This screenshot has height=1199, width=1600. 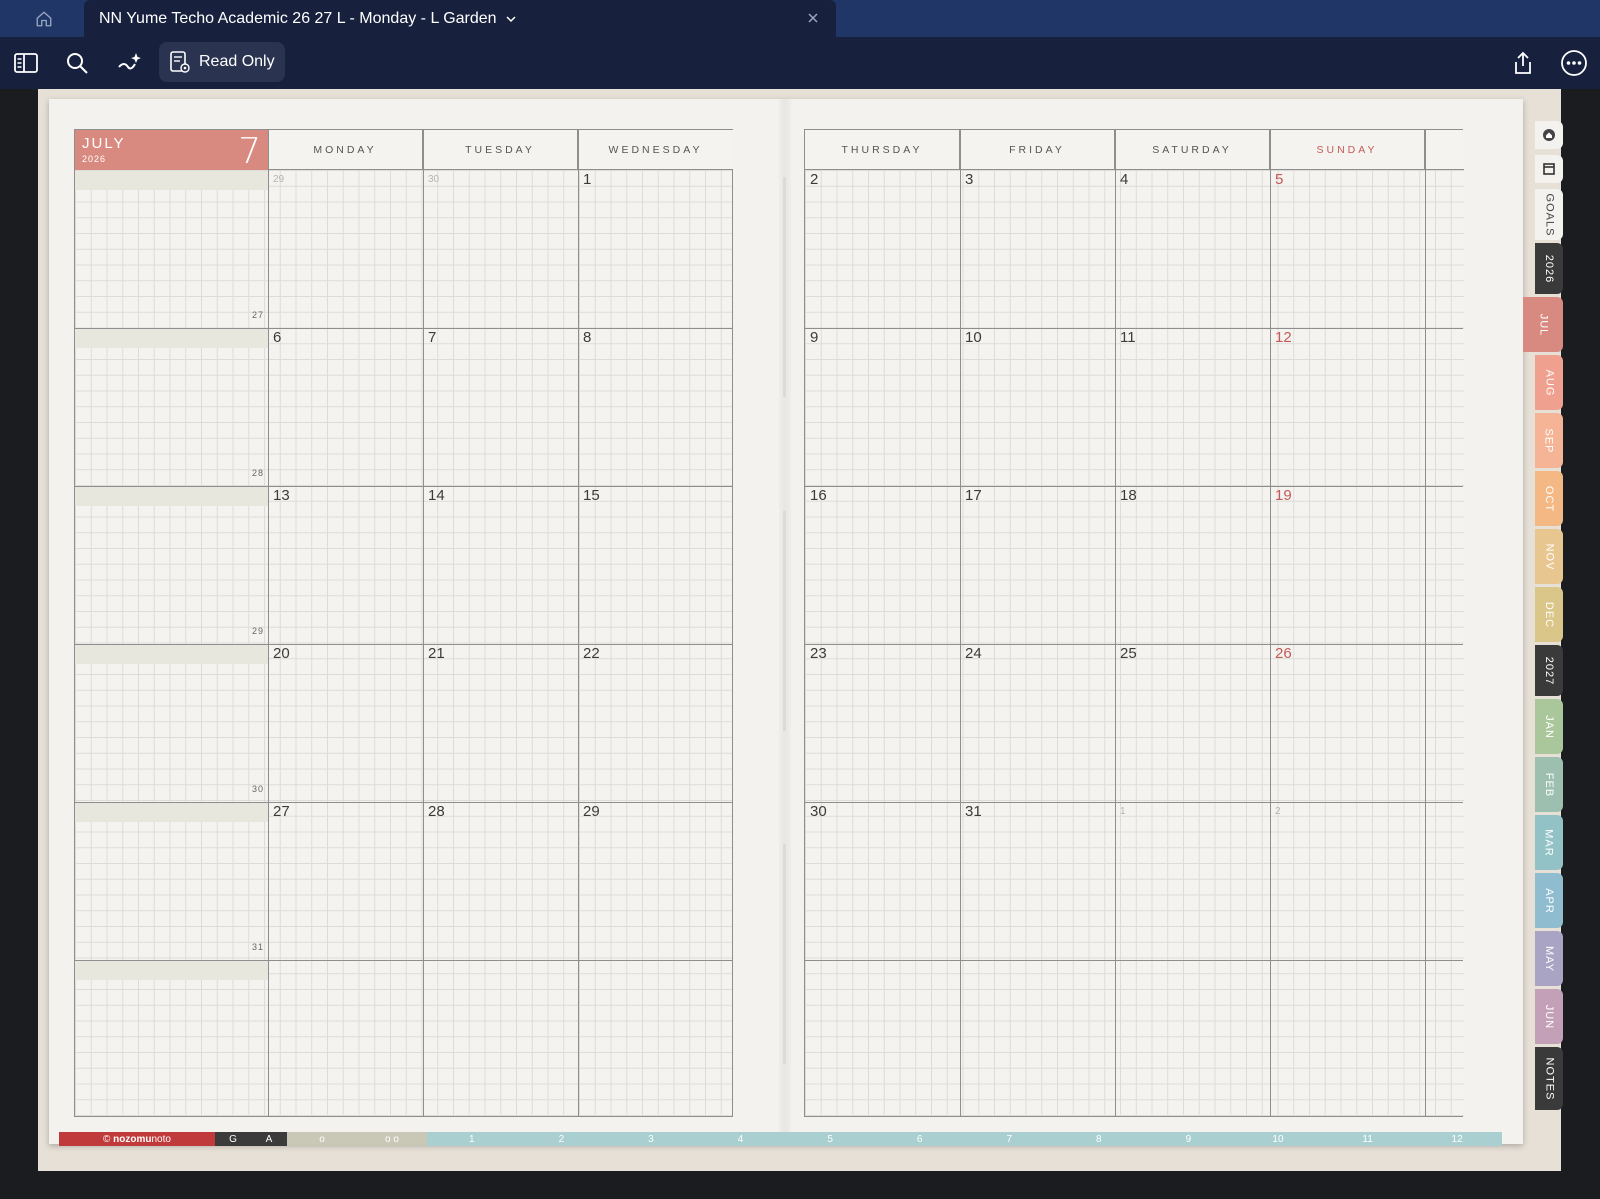 What do you see at coordinates (1549, 958) in the screenshot?
I see `side-tab-may: MAY` at bounding box center [1549, 958].